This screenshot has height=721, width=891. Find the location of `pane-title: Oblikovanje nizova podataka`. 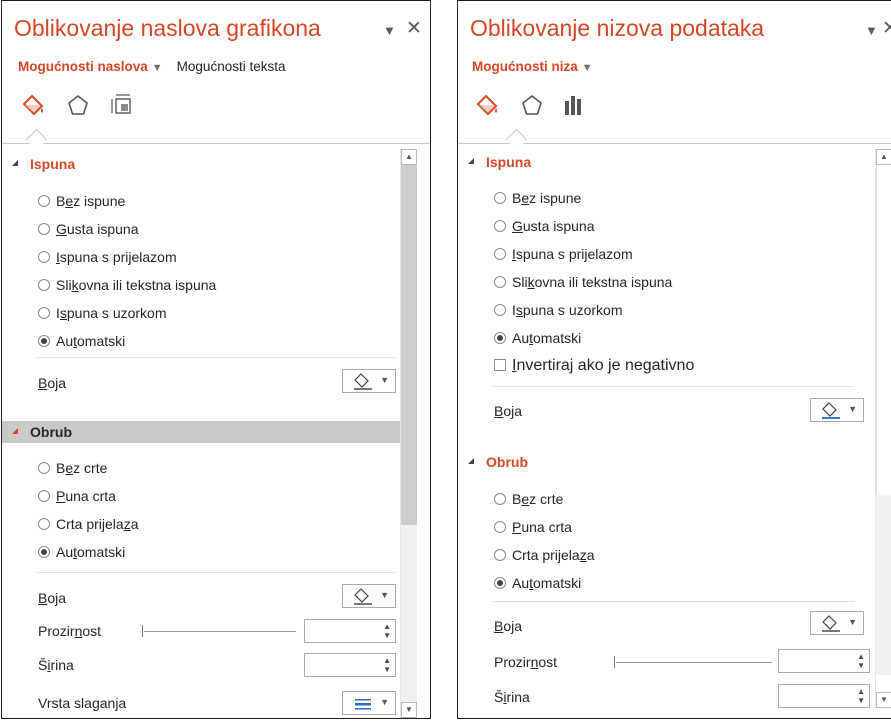

pane-title: Oblikovanje nizova podataka is located at coordinates (617, 28).